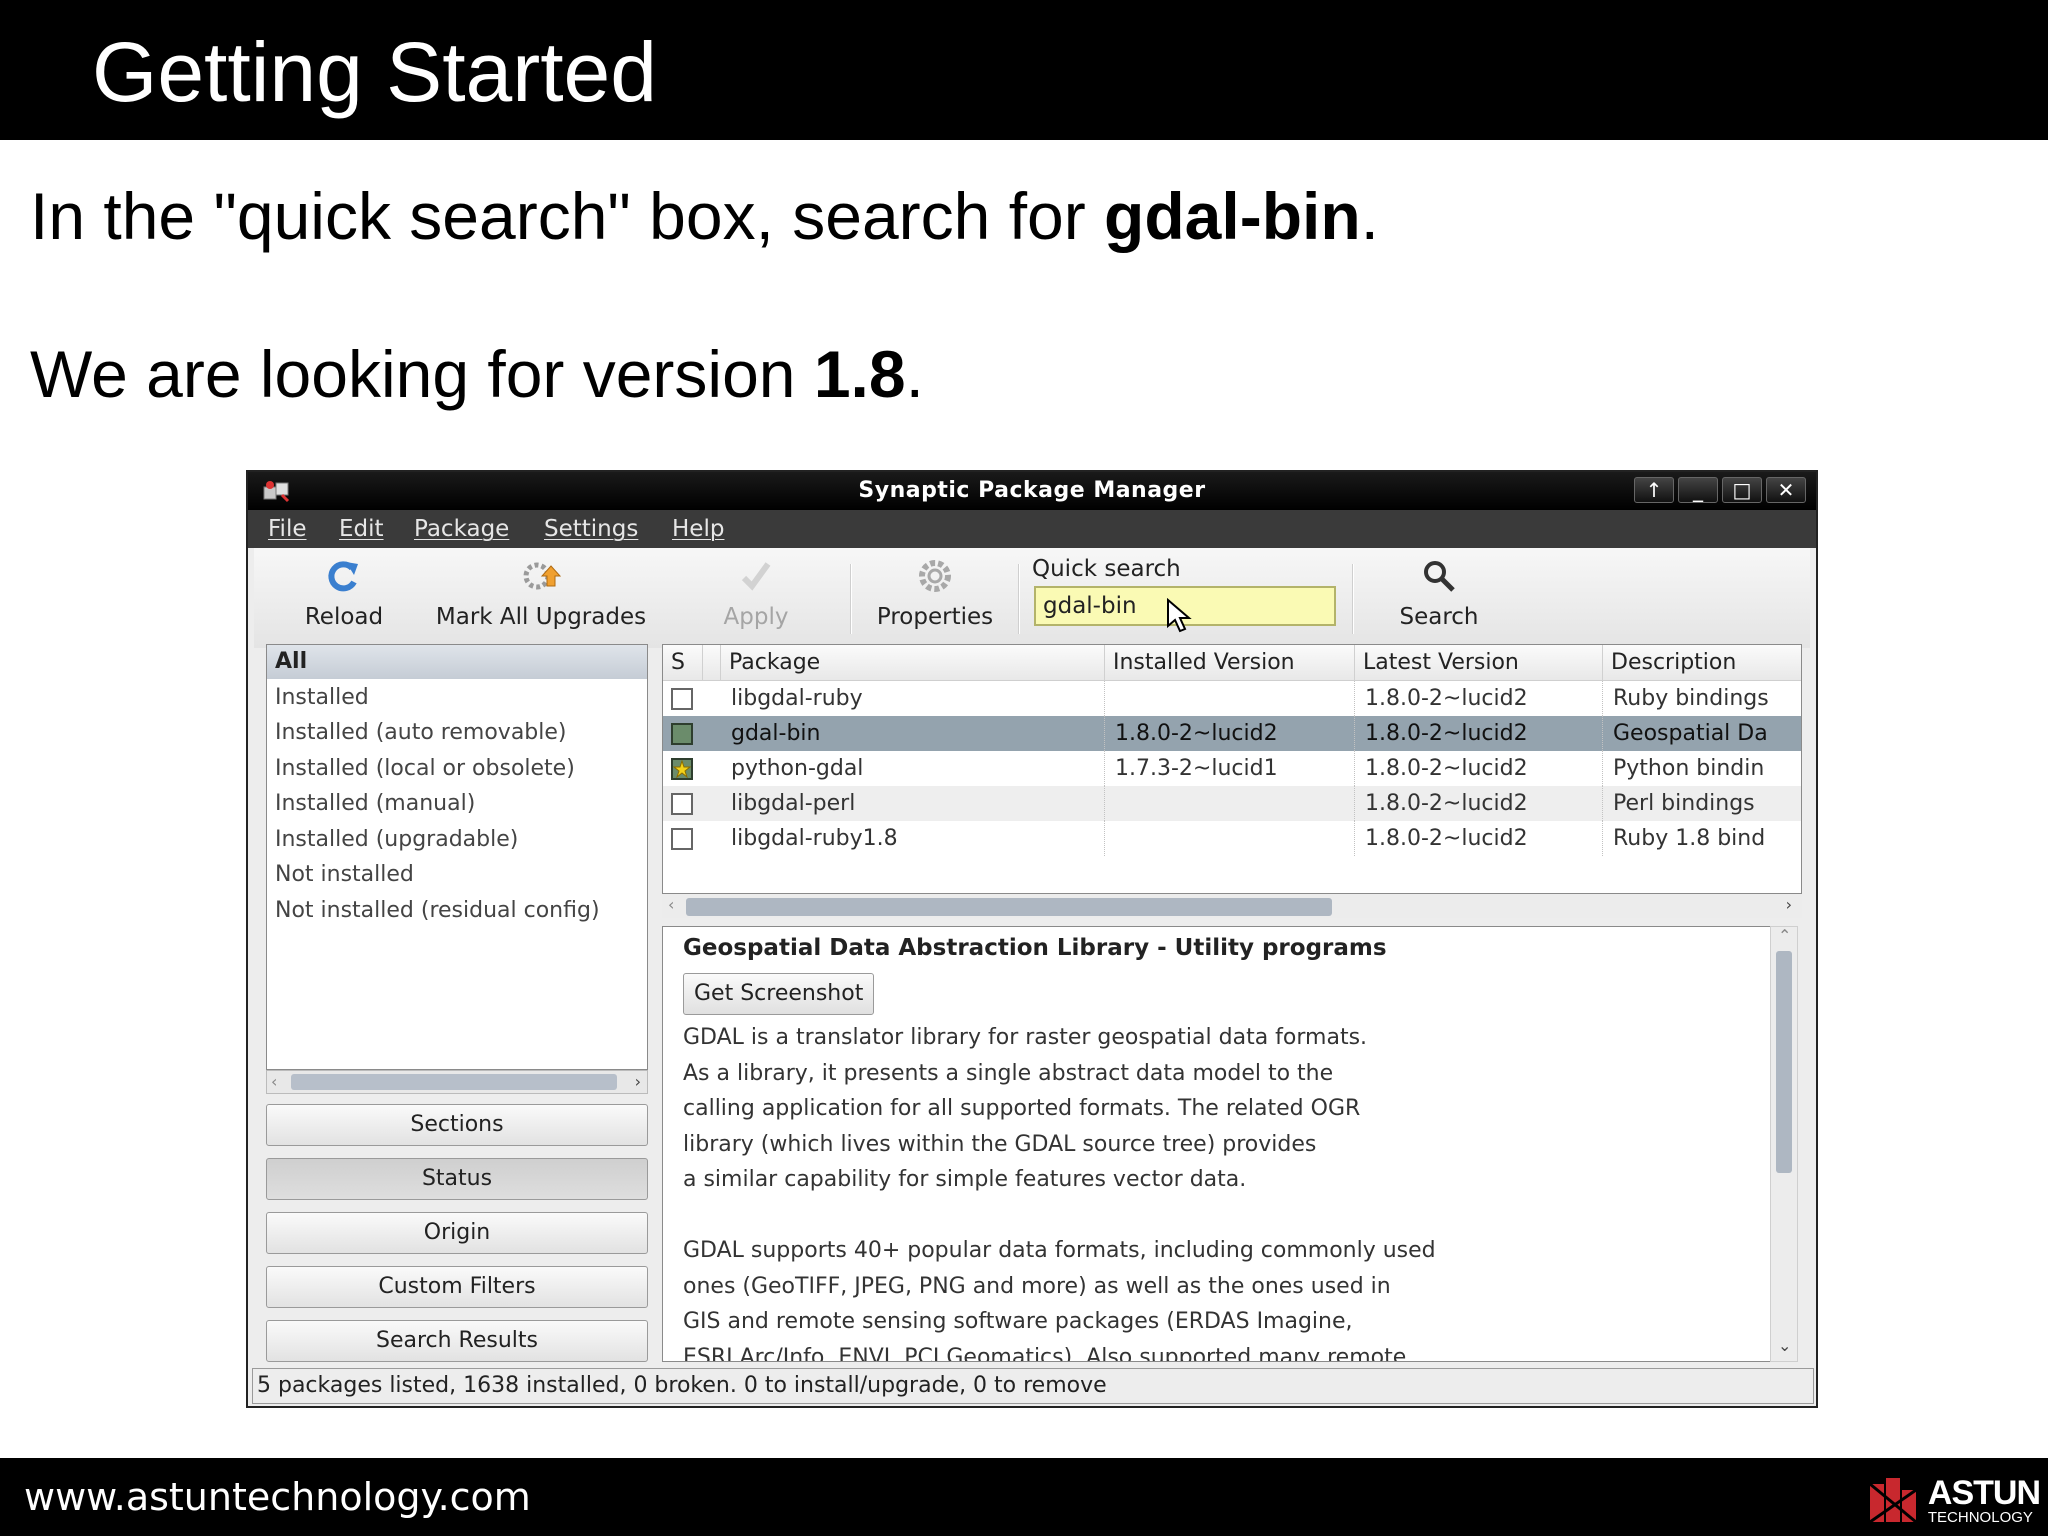 The height and width of the screenshot is (1536, 2048). Describe the element at coordinates (1698, 490) in the screenshot. I see `minimize-button: _` at that location.